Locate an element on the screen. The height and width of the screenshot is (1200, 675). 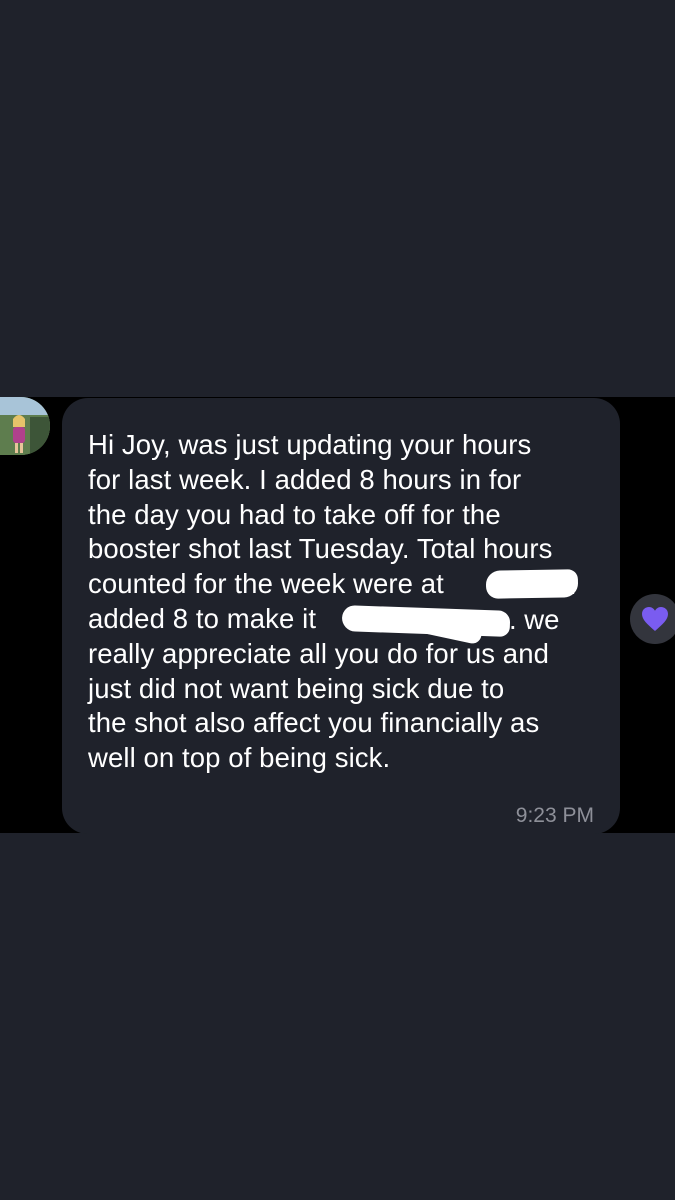
reaction-badge is located at coordinates (652, 619).